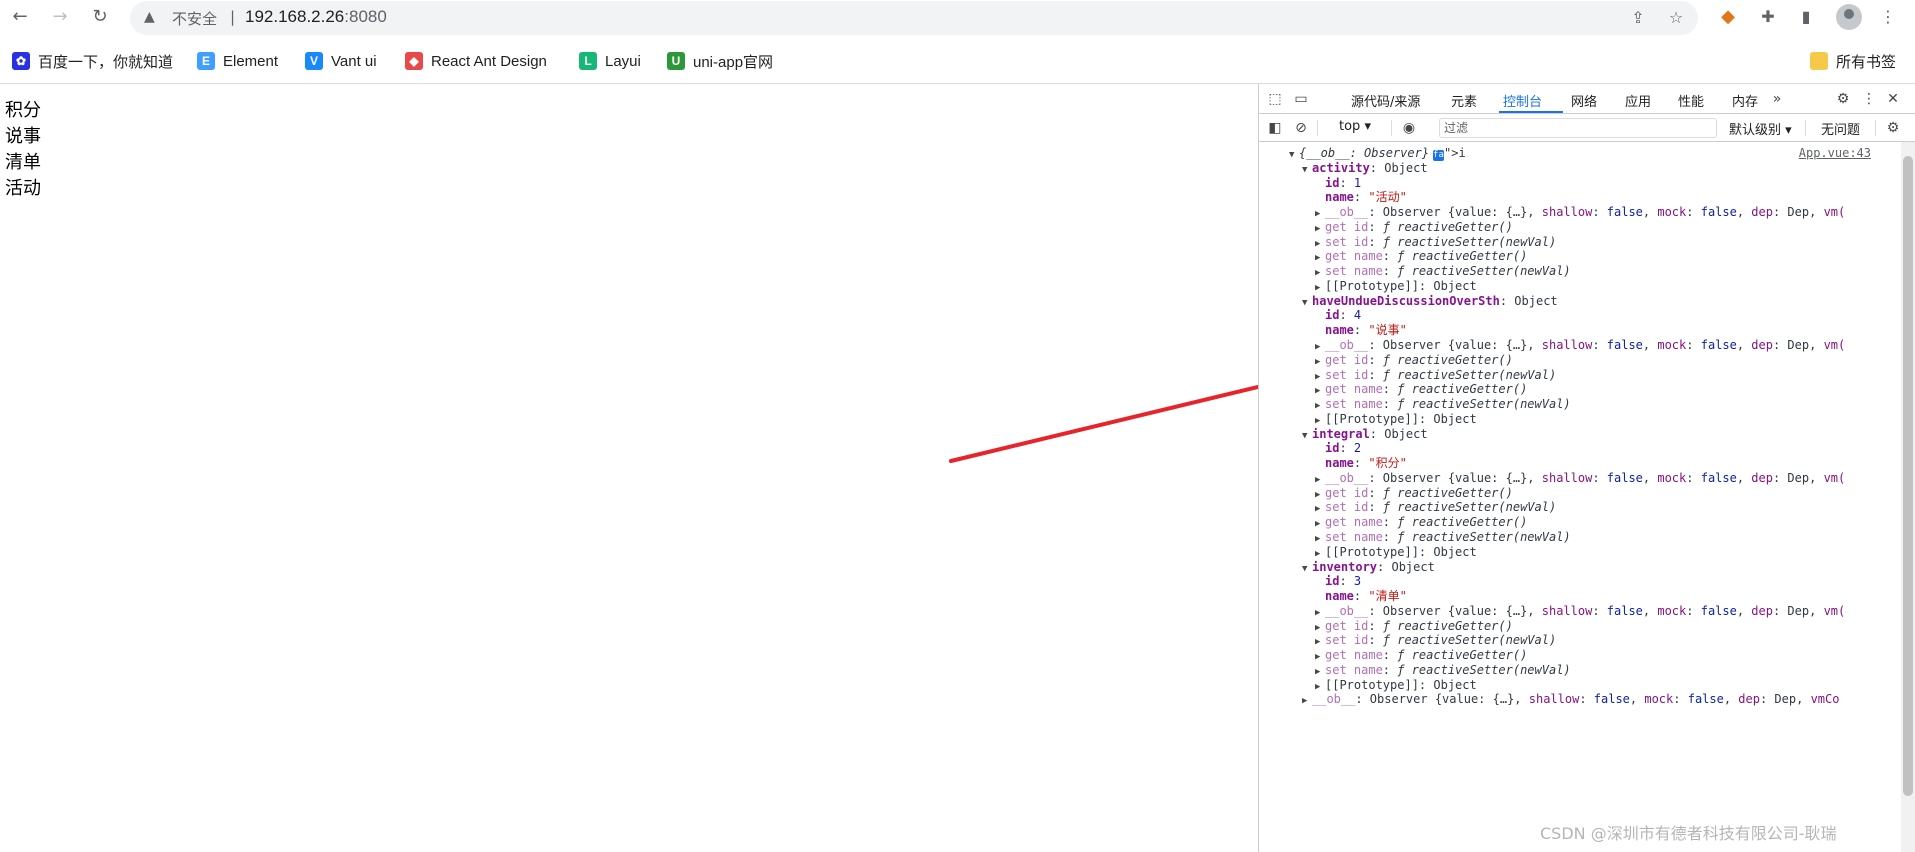 The height and width of the screenshot is (852, 1915). What do you see at coordinates (21, 61) in the screenshot?
I see `baidu-paw-icon: ✿` at bounding box center [21, 61].